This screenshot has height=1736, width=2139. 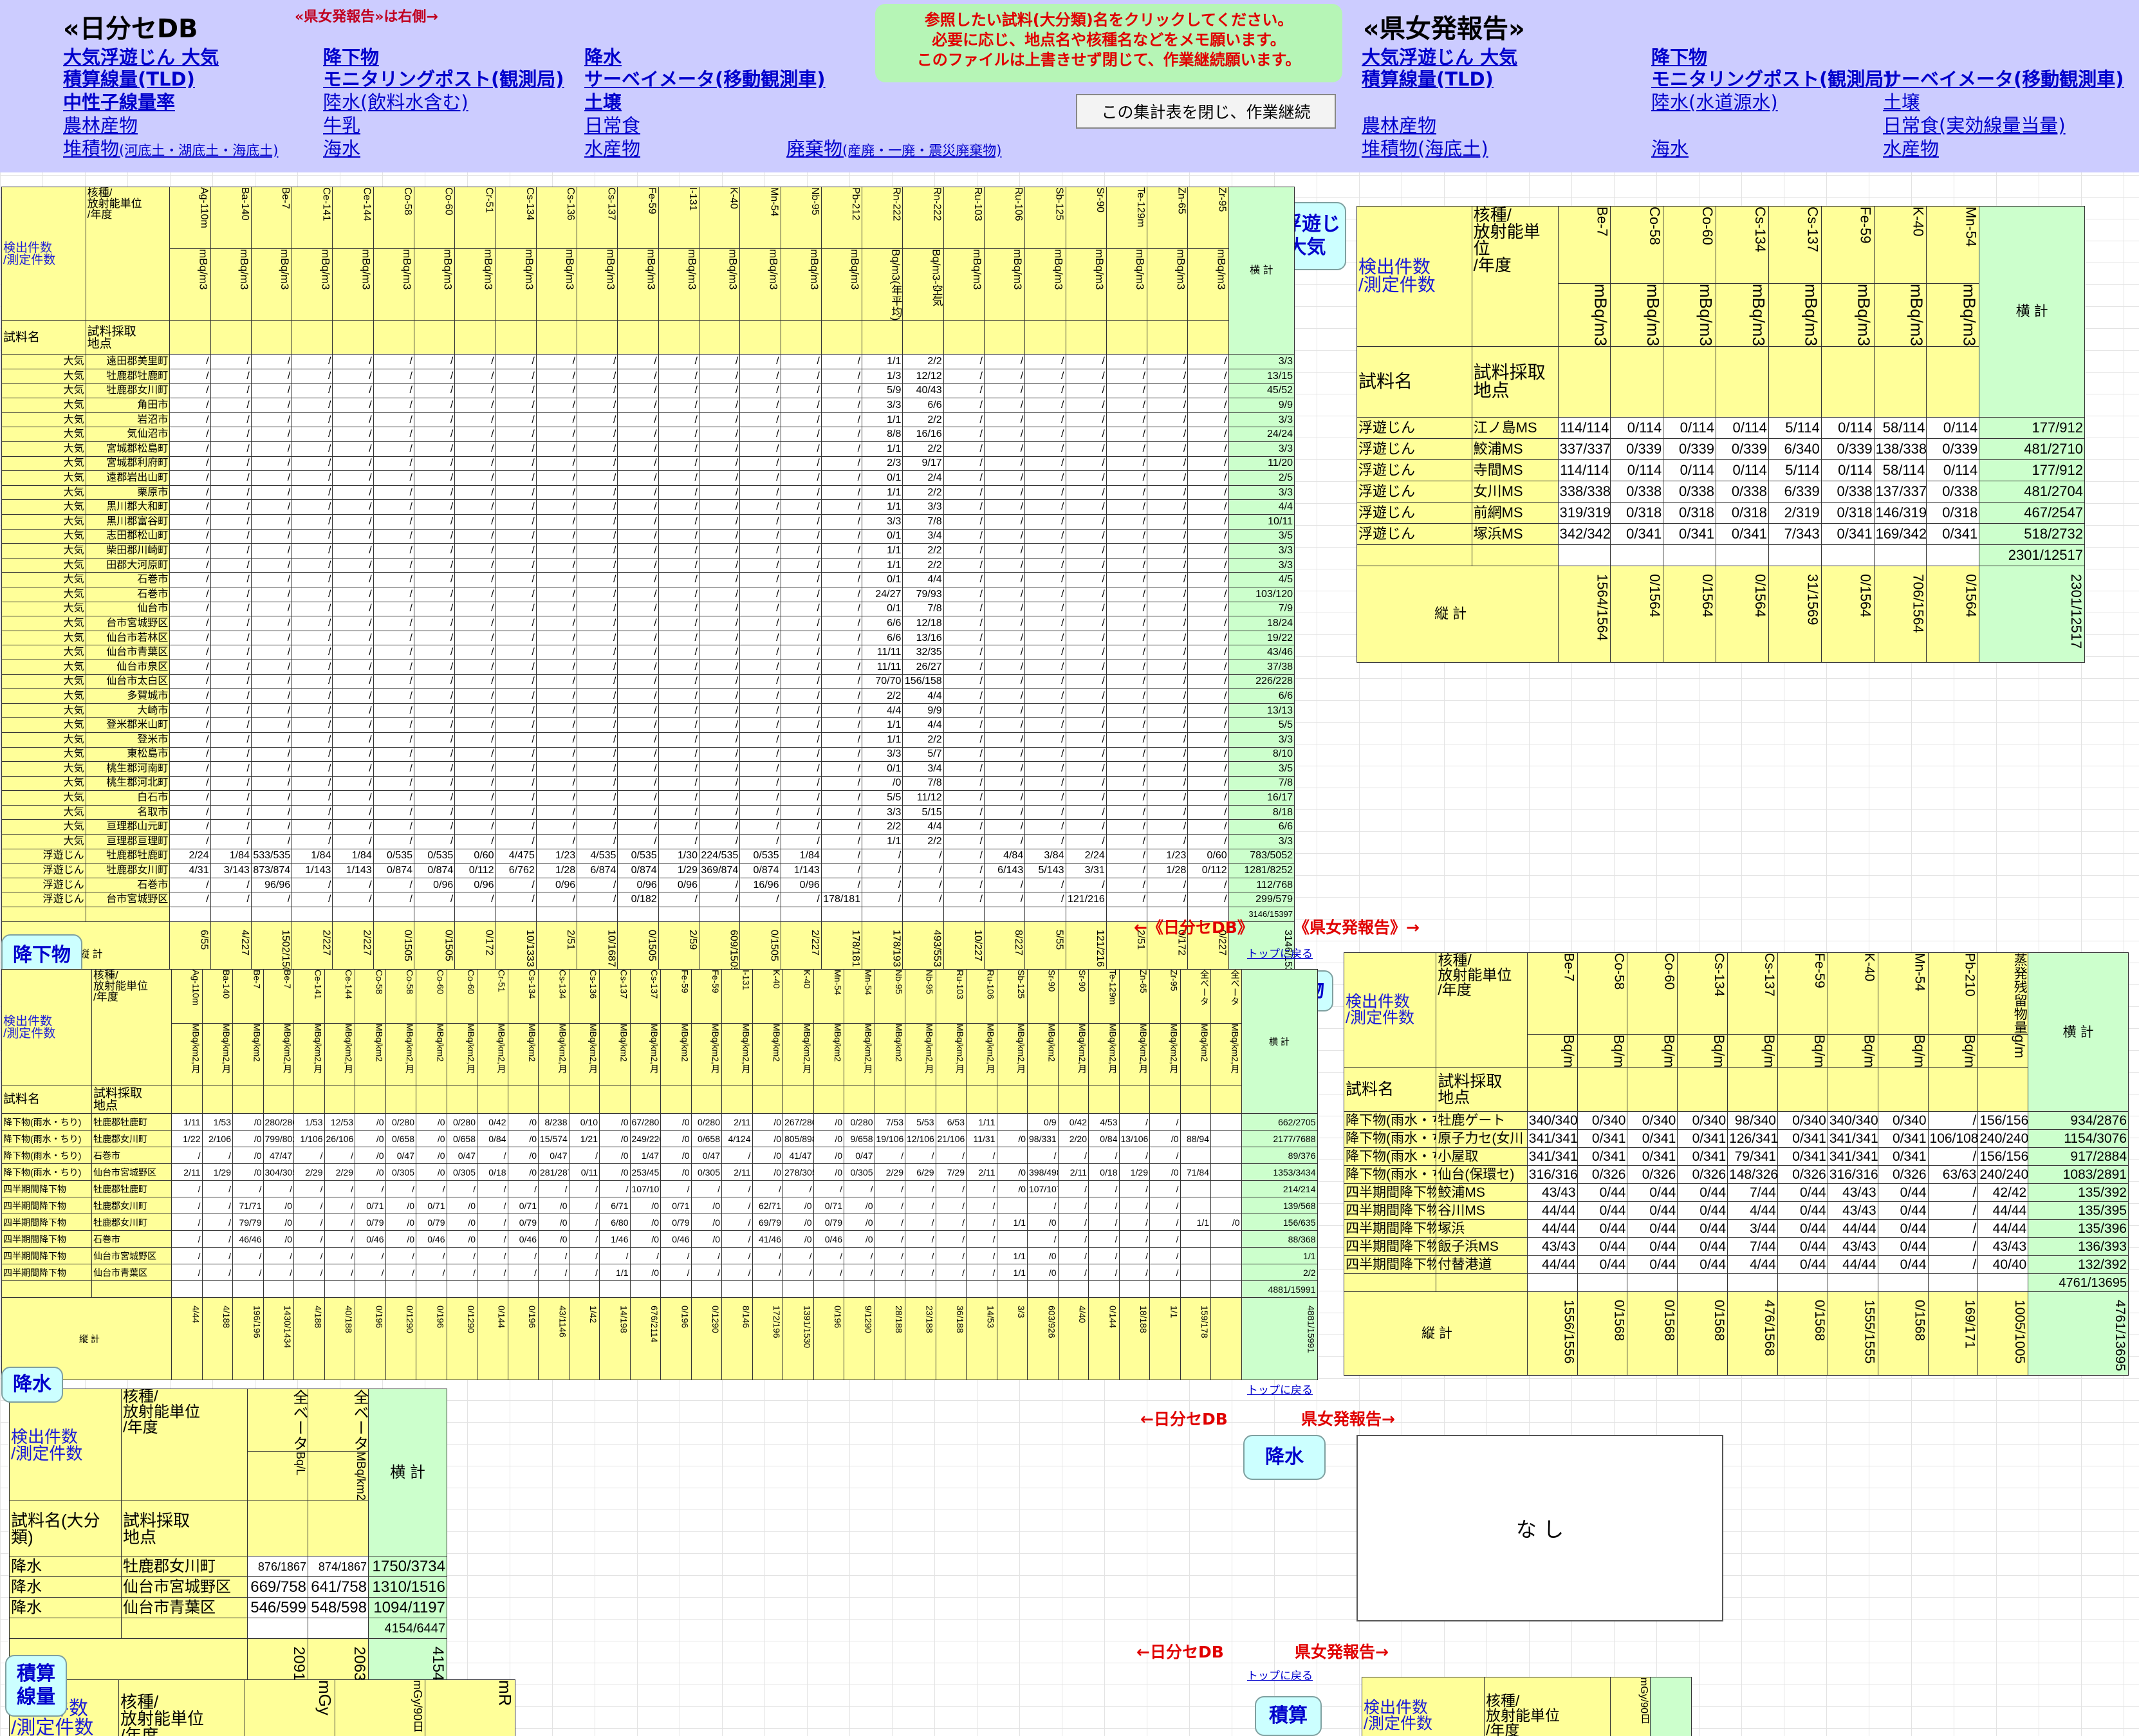 I want to click on db-link: 堆積物(河底土・湖底土・海底土), so click(x=170, y=147).